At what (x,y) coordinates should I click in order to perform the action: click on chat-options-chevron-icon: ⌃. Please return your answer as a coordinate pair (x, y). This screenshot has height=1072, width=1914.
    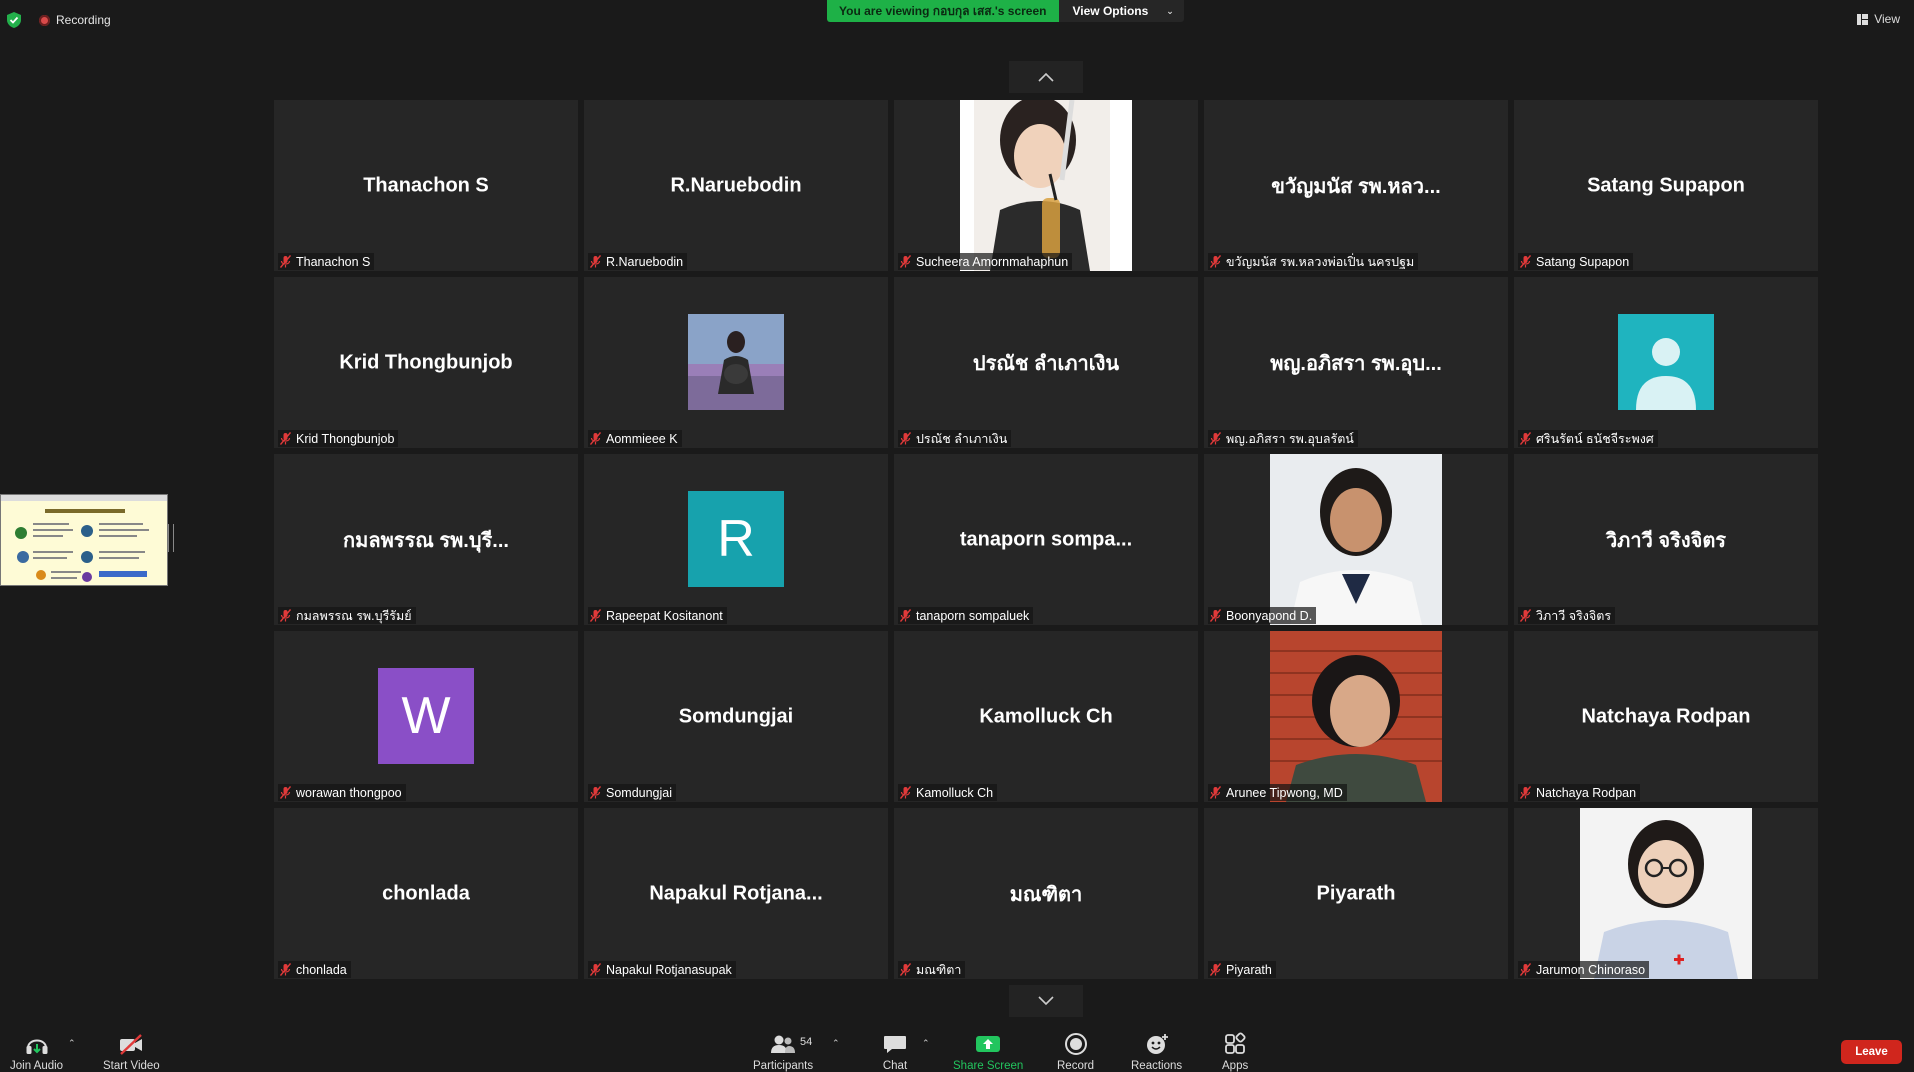
    Looking at the image, I should click on (926, 1043).